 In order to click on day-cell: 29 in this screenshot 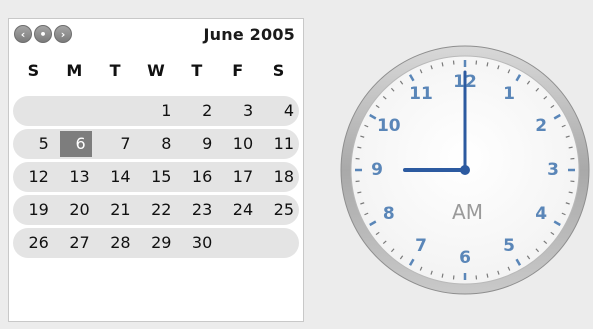, I will do `click(156, 243)`.